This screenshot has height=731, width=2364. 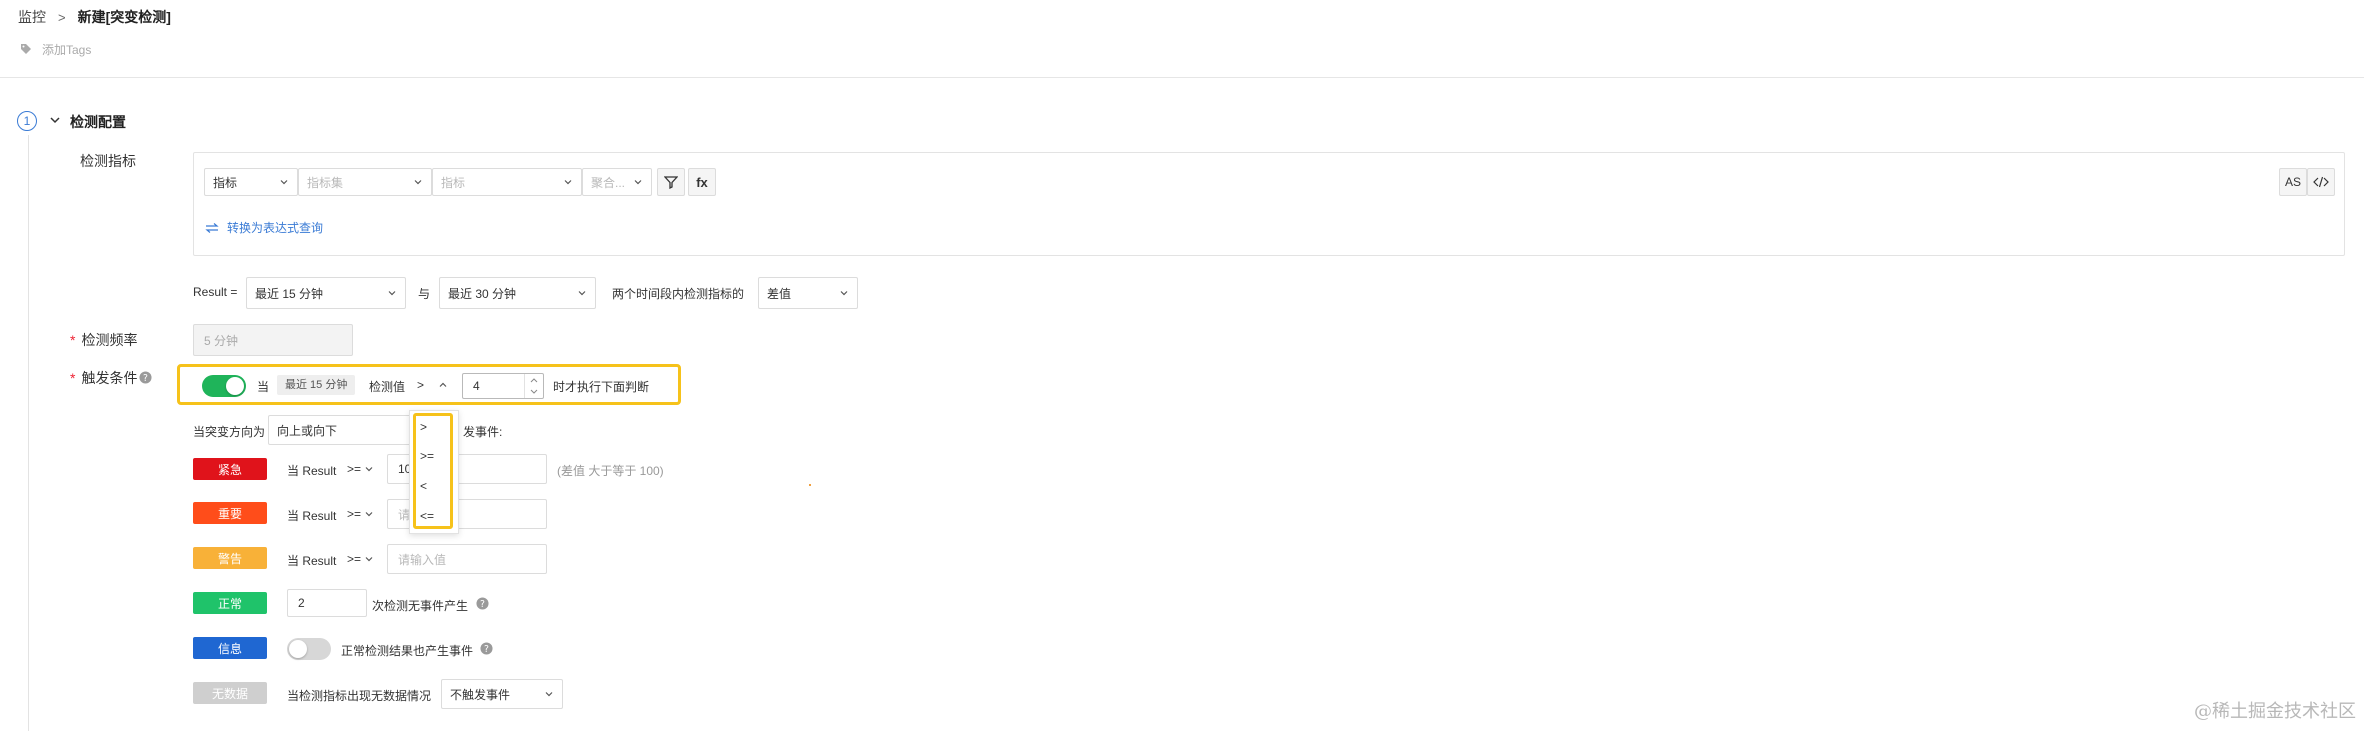 I want to click on info-toggle, so click(x=309, y=649).